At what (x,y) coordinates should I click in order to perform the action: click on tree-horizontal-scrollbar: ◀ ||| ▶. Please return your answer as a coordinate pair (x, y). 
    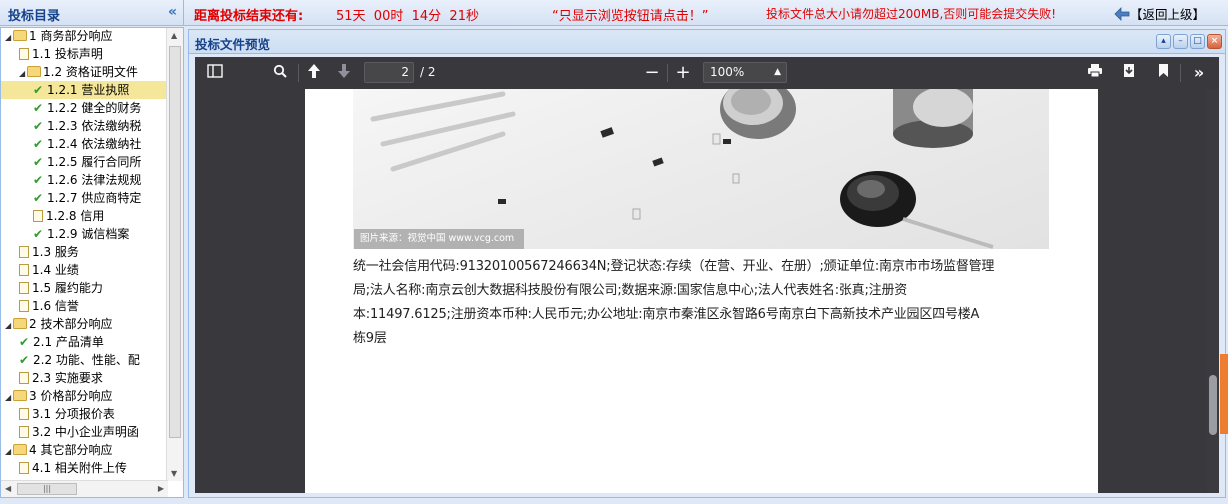
    Looking at the image, I should click on (84, 488).